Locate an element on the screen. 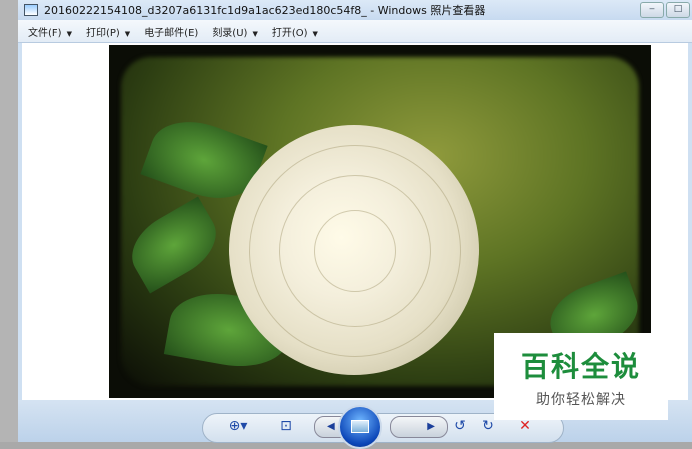 The height and width of the screenshot is (449, 692). menu-label: 刻录(U) is located at coordinates (230, 33).